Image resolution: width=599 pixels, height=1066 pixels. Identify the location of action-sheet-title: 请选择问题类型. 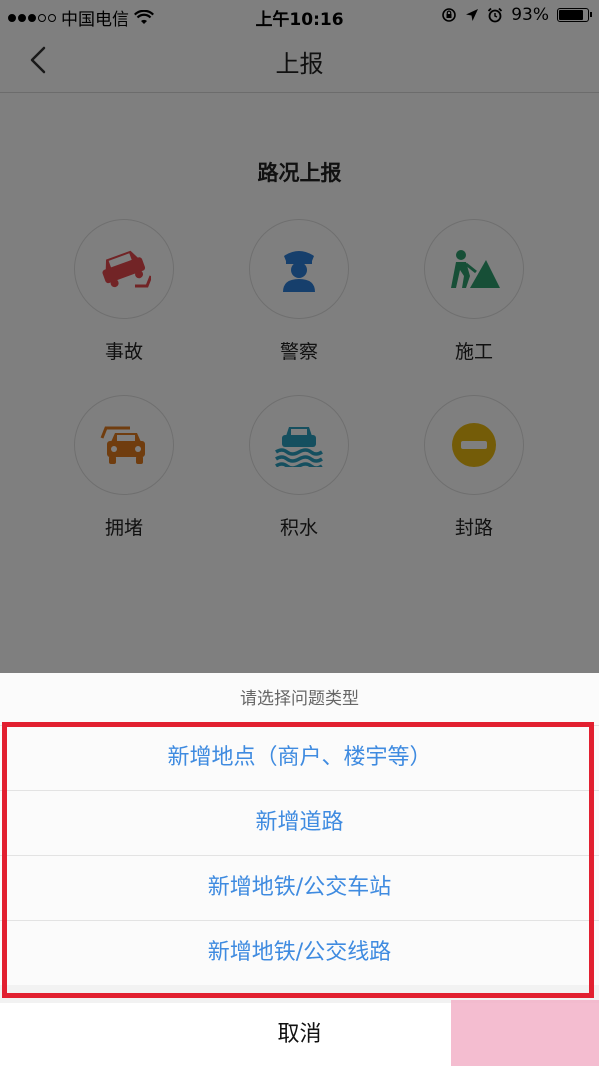
(299, 699).